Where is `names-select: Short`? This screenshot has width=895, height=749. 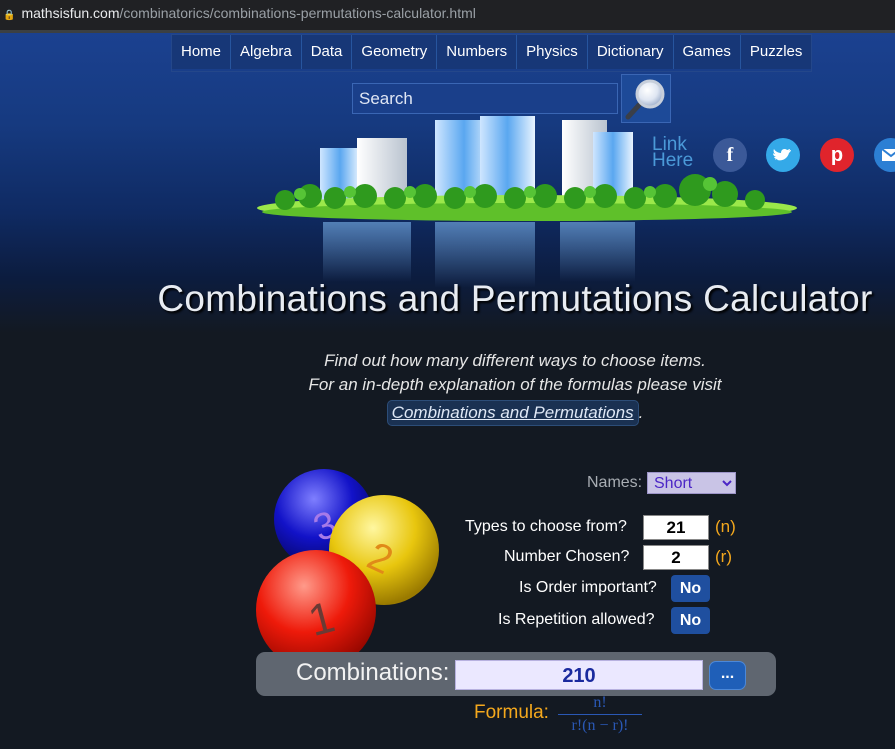 names-select: Short is located at coordinates (691, 483).